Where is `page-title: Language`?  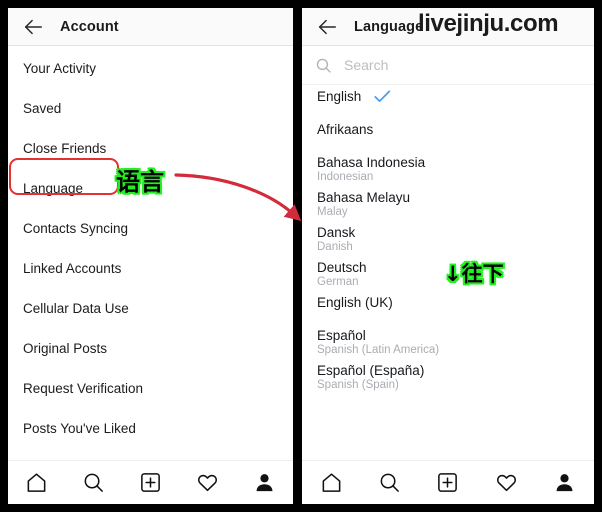 page-title: Language is located at coordinates (389, 26).